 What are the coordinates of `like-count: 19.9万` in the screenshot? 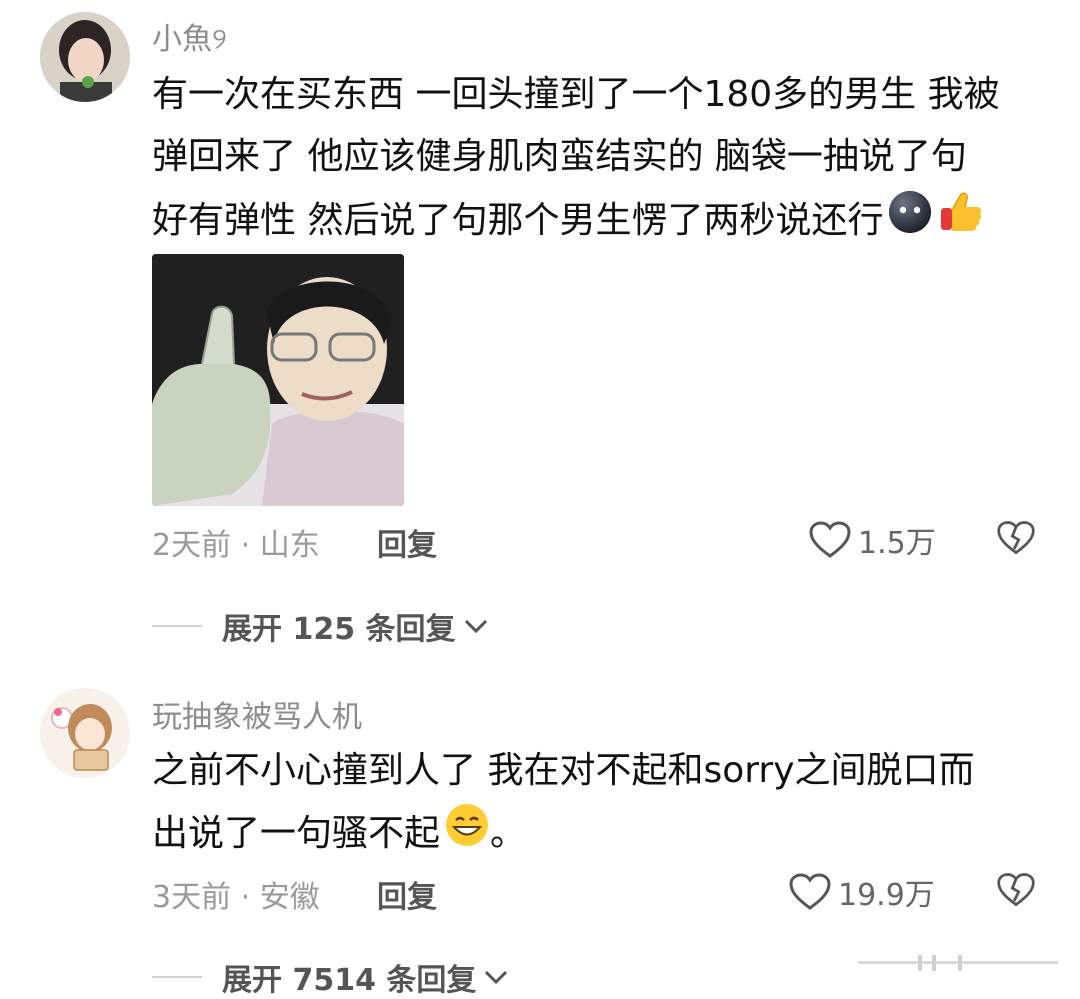 It's located at (886, 895).